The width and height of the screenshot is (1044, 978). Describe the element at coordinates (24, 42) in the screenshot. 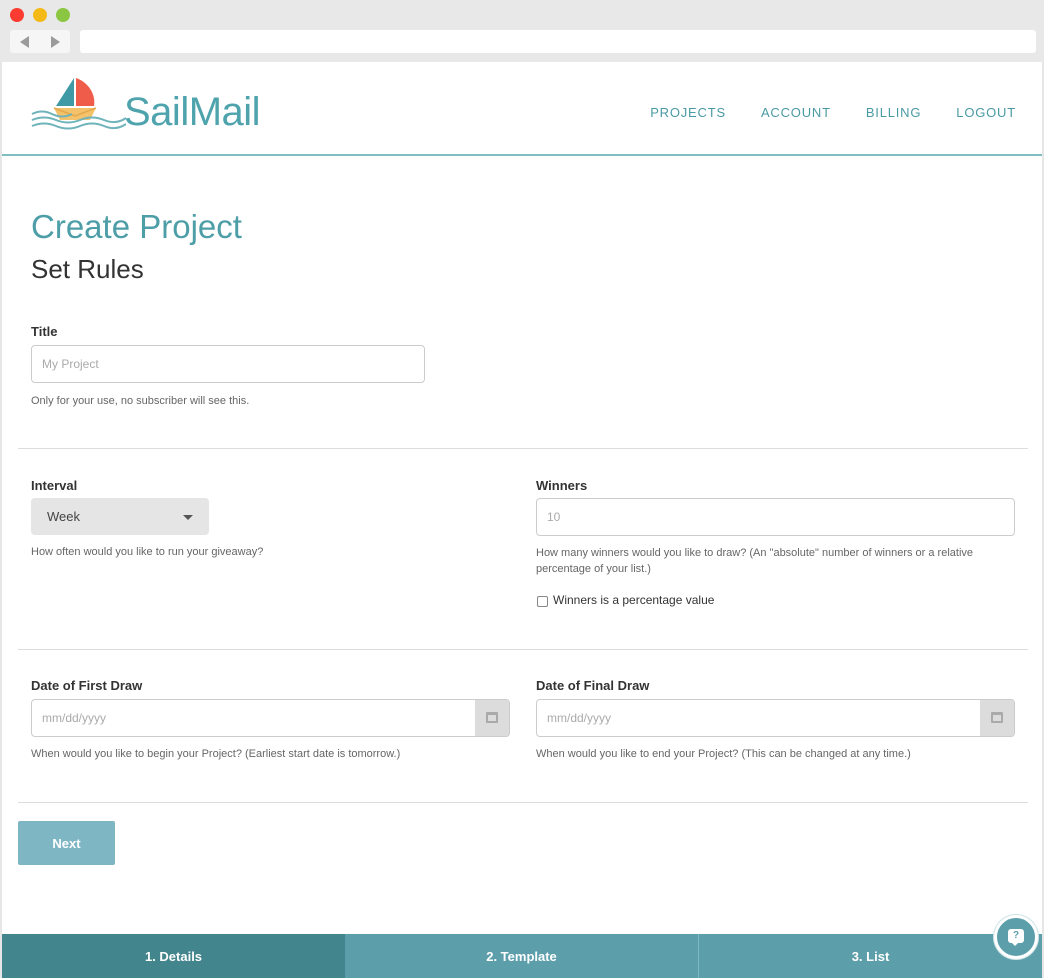

I see `back-arrow-icon` at that location.